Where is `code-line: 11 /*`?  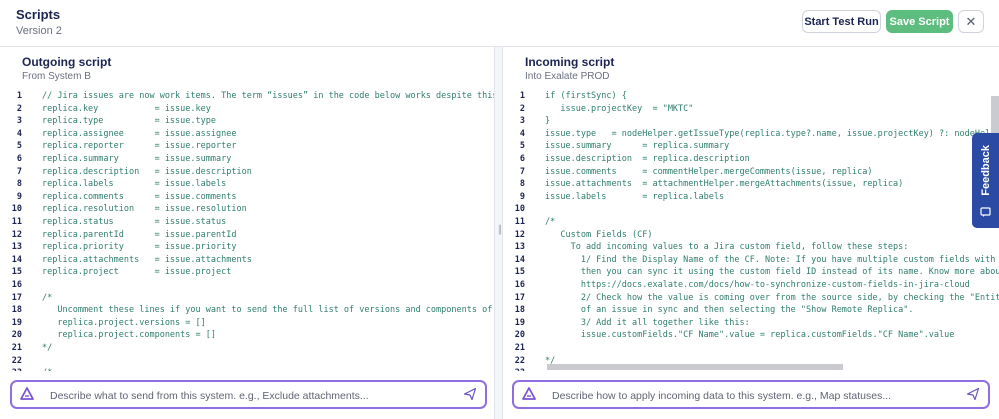 code-line: 11 /* is located at coordinates (751, 222).